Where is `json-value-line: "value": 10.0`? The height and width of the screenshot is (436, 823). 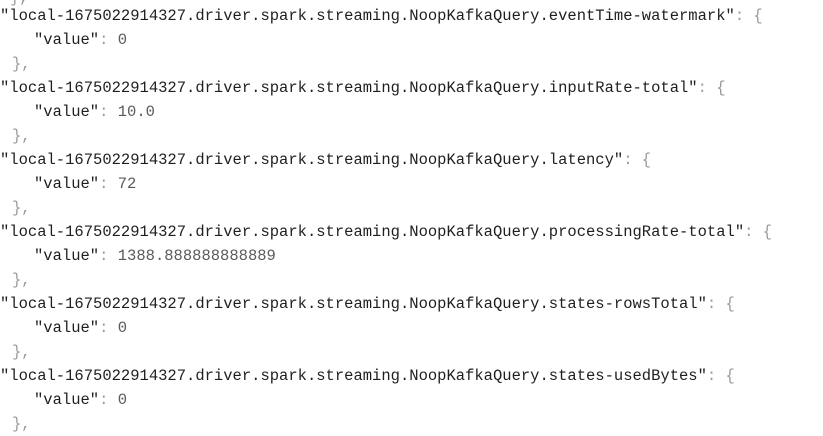
json-value-line: "value": 10.0 is located at coordinates (77, 112).